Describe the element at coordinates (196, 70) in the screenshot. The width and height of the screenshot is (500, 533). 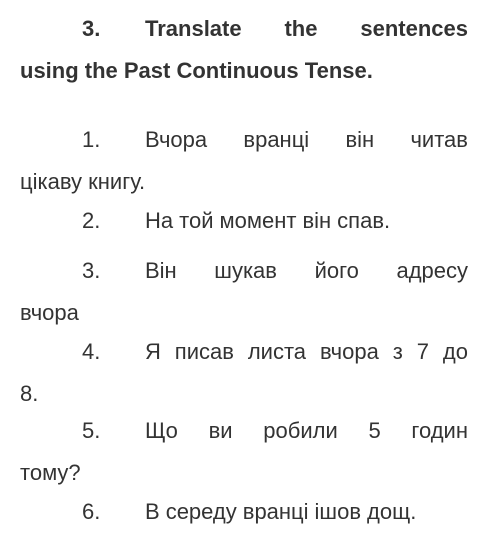
I see `task-heading-continuation: using the Past Continuous Tense.` at that location.